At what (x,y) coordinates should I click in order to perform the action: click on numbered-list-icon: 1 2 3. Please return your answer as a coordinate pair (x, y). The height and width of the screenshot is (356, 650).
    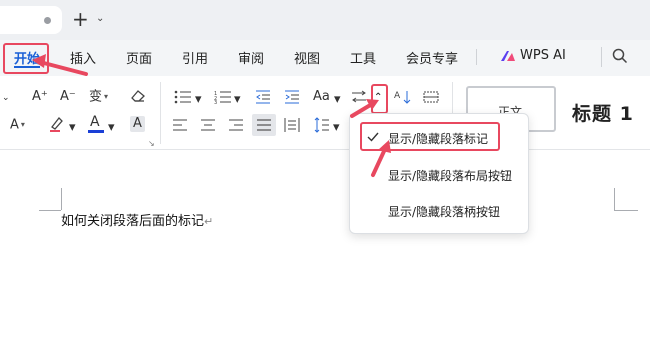
    Looking at the image, I should click on (223, 97).